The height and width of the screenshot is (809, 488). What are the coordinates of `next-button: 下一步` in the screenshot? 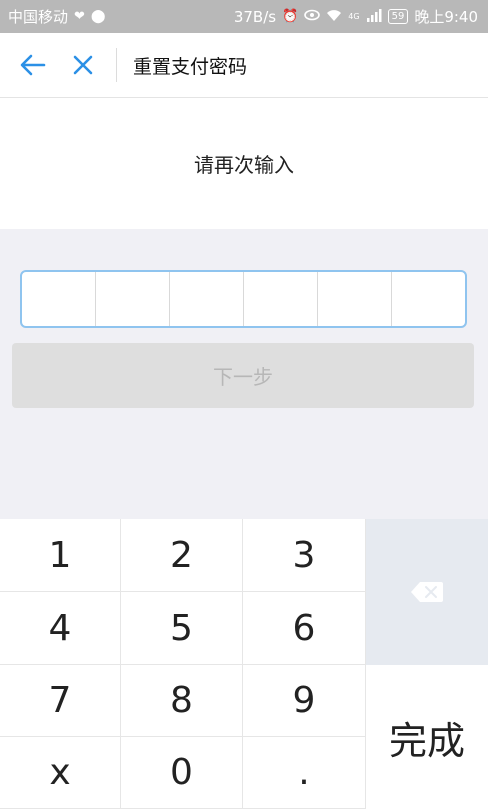 It's located at (243, 375).